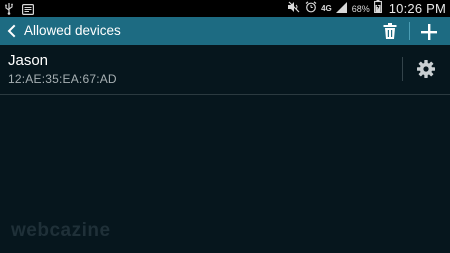  Describe the element at coordinates (429, 32) in the screenshot. I see `plus-icon` at that location.